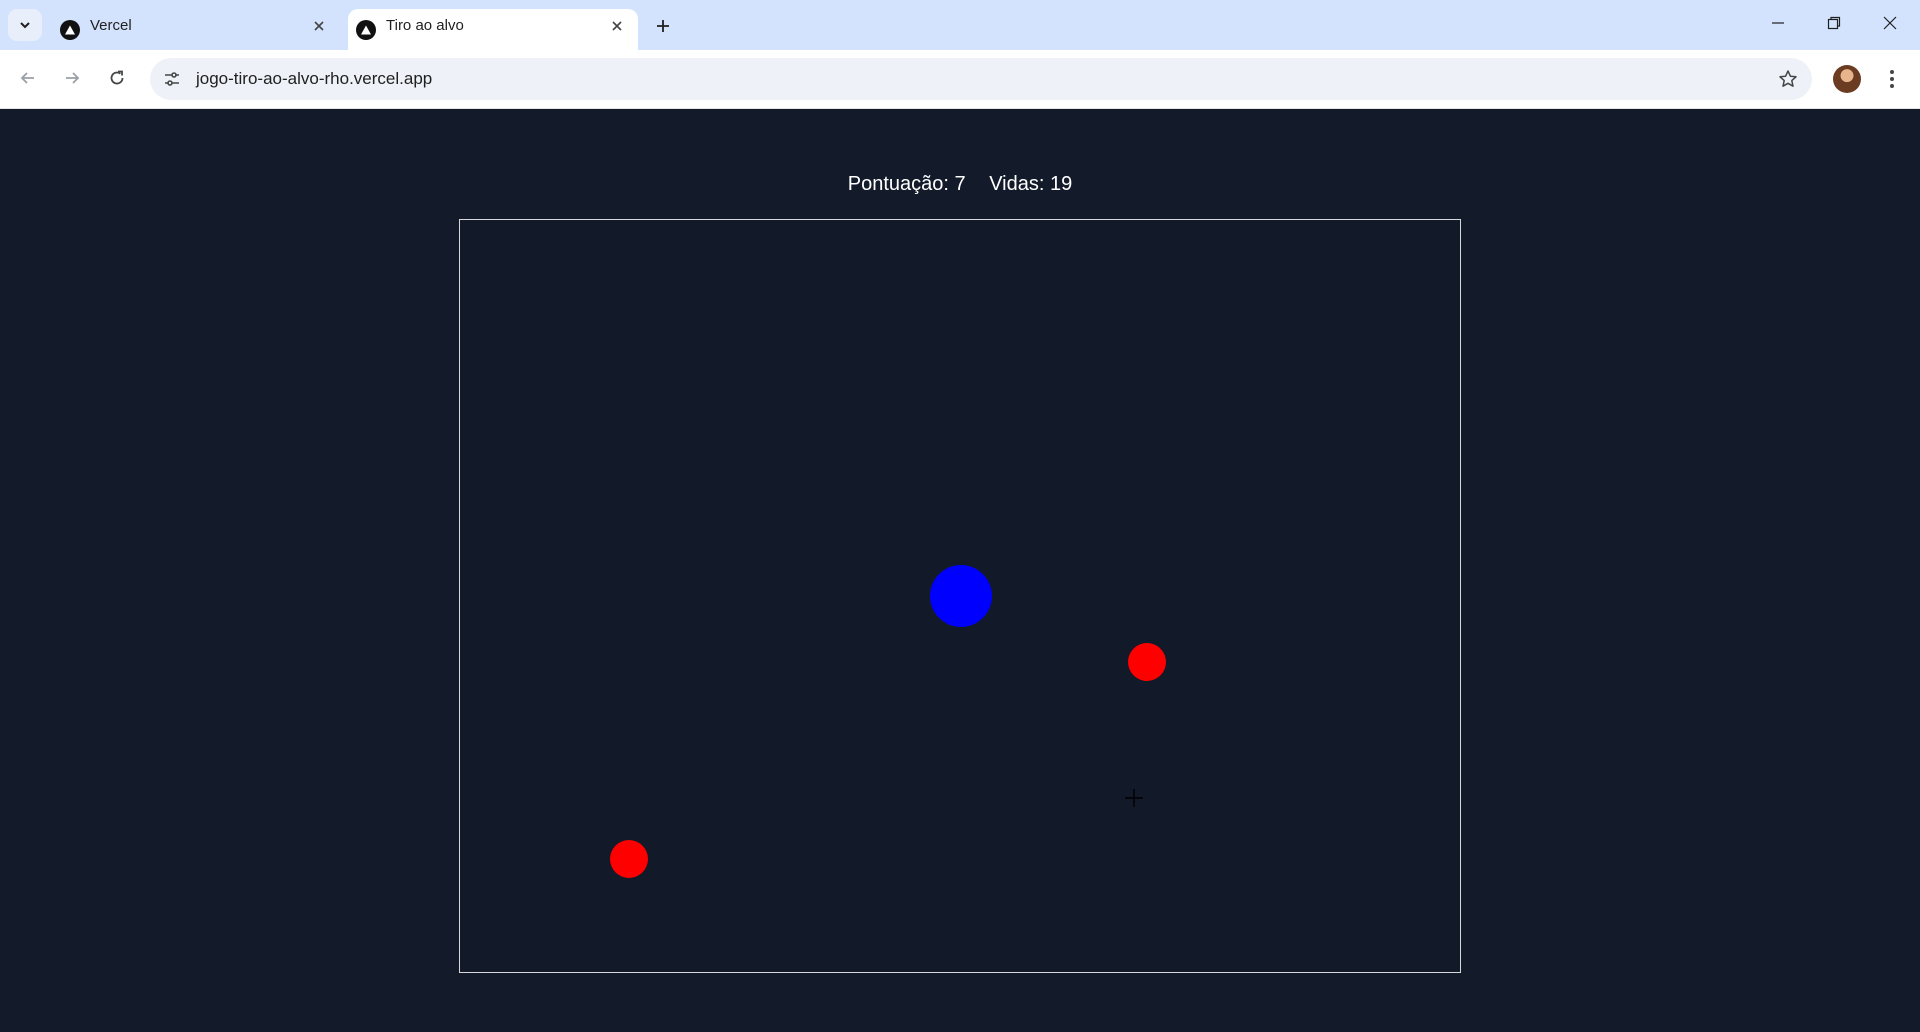  I want to click on tab-search-button, so click(25, 25).